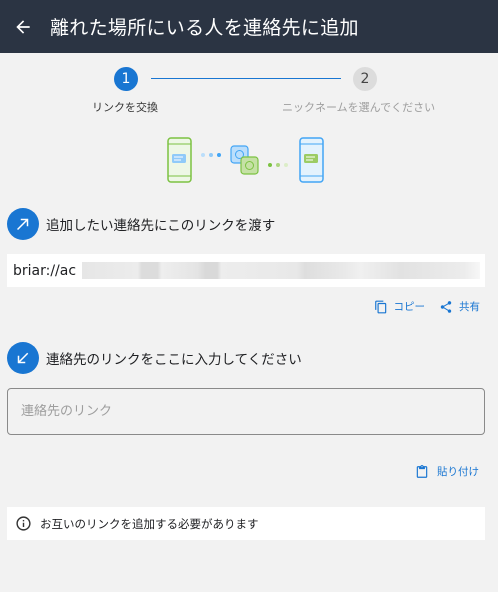 This screenshot has height=592, width=498. I want to click on share-link-heading-text: 追加したい連絡先にこのリンクを渡す, so click(161, 226).